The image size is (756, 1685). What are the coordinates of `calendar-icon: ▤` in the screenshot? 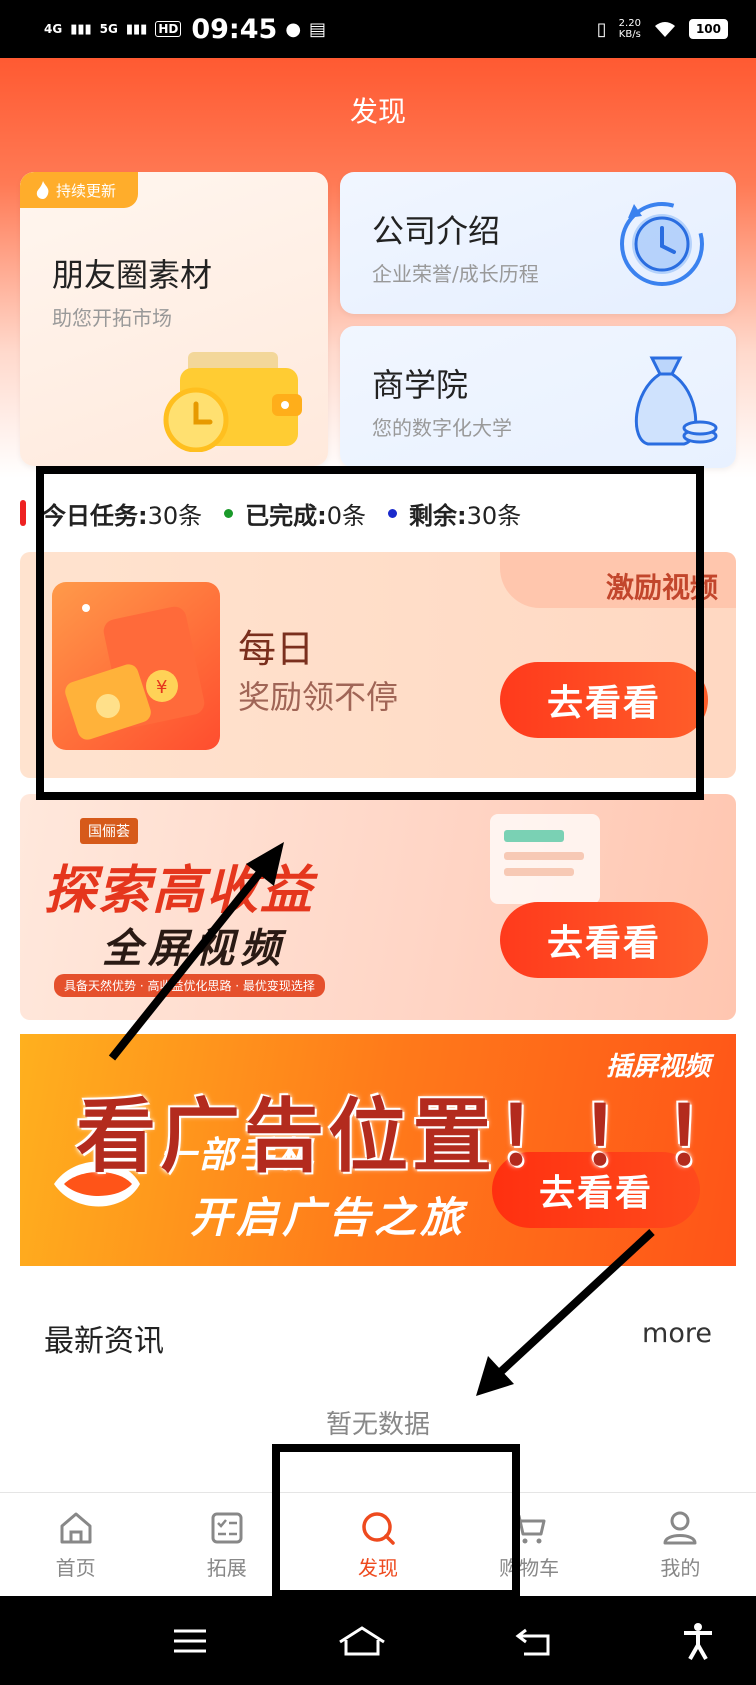 It's located at (318, 29).